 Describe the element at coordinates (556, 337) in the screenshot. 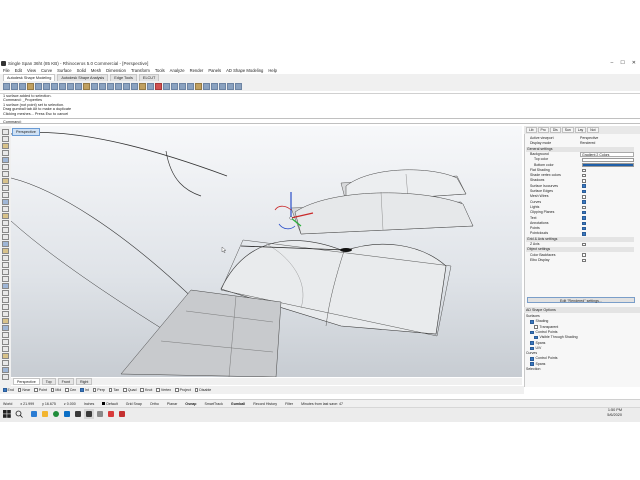

I see `surface-option-visible-through-shading: Visible Through Shading` at that location.